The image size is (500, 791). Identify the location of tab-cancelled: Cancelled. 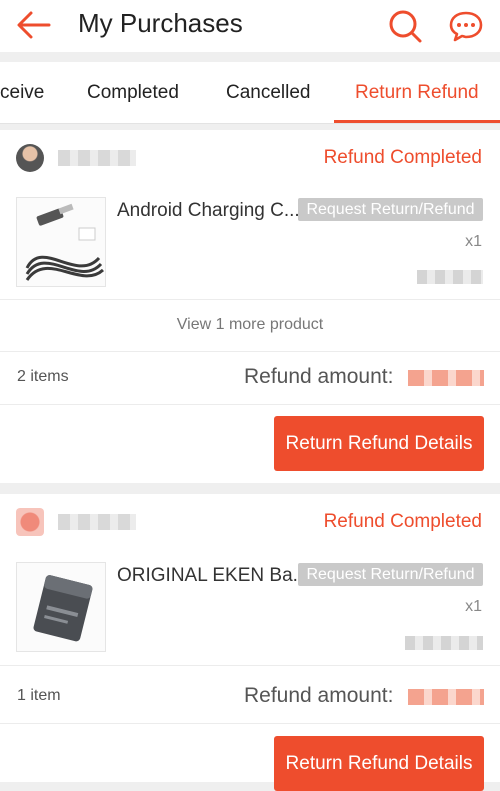
(268, 93).